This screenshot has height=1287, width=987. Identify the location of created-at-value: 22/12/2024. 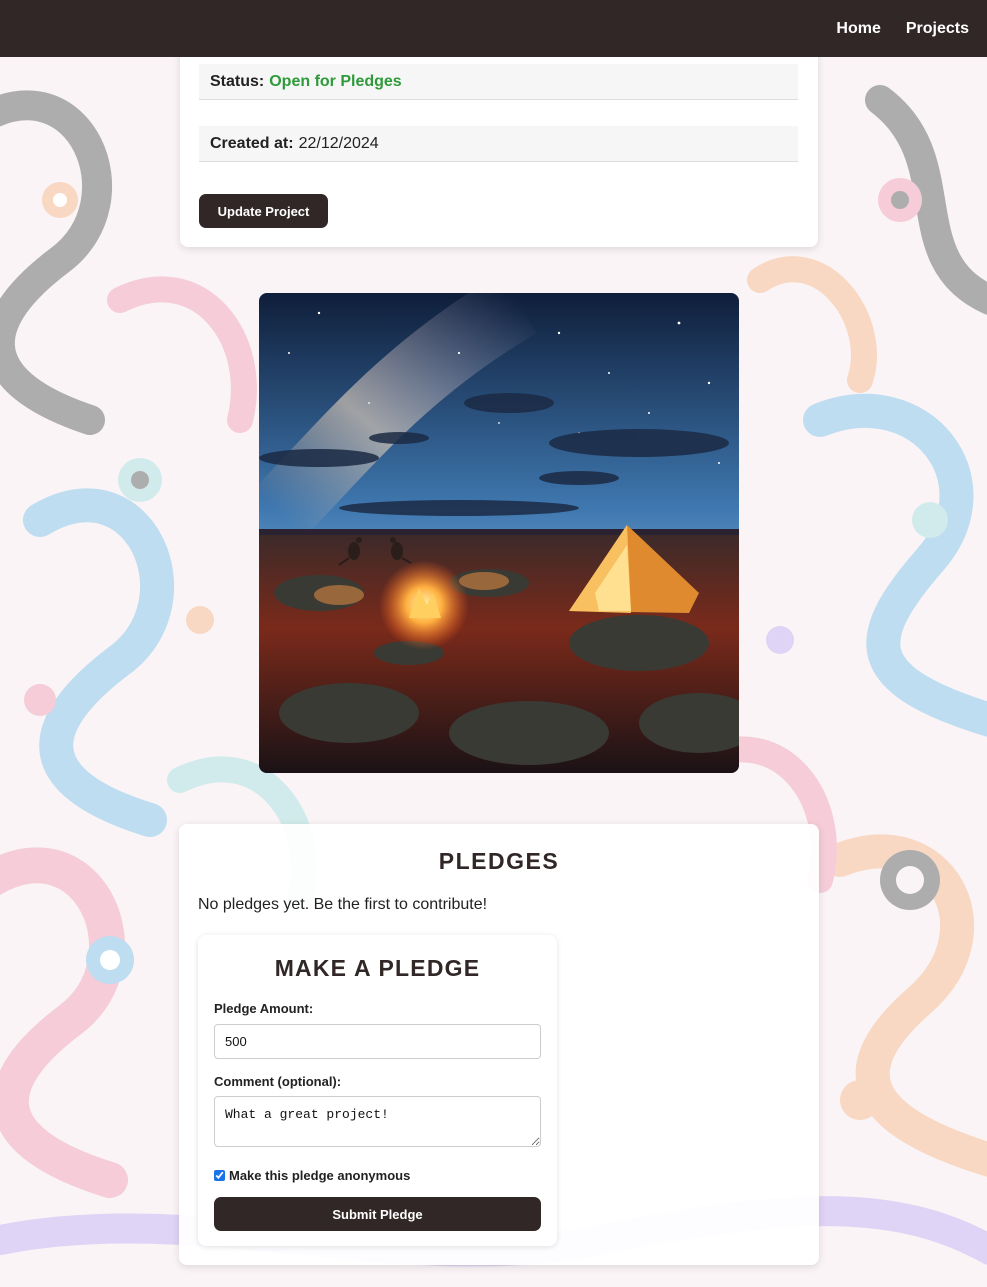
(338, 143).